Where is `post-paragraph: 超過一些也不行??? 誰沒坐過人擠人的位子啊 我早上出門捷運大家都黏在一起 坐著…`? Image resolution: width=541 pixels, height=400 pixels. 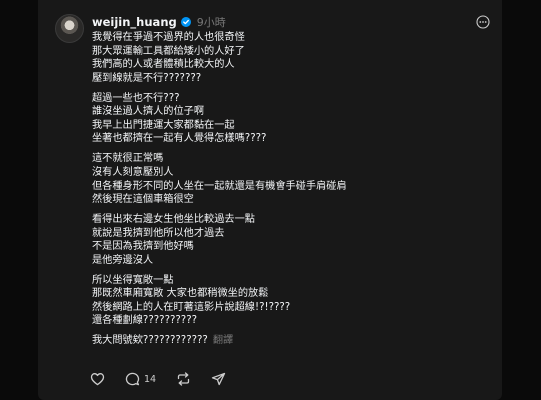 post-paragraph: 超過一些也不行??? 誰沒坐過人擠人的位子啊 我早上出門捷運大家都黏在一起 坐著… is located at coordinates (292, 119).